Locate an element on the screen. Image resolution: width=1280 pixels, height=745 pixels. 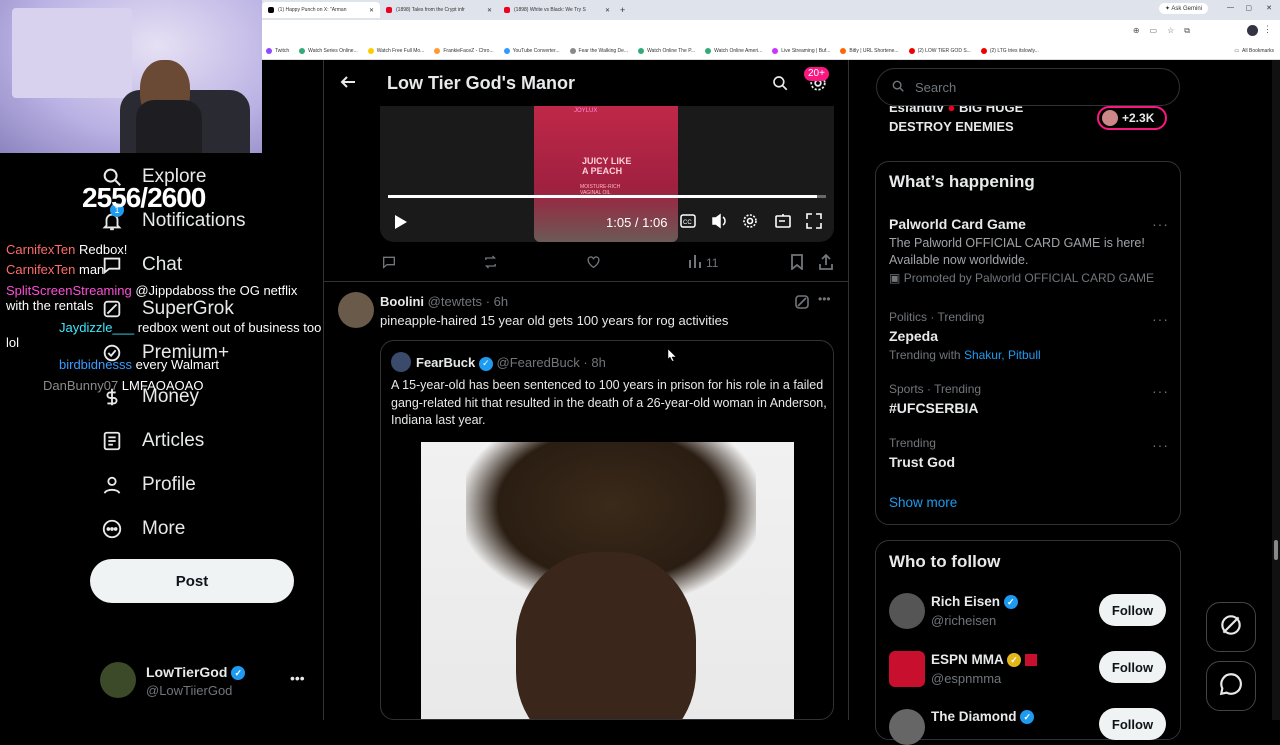
reply-icon is located at coordinates (389, 262).